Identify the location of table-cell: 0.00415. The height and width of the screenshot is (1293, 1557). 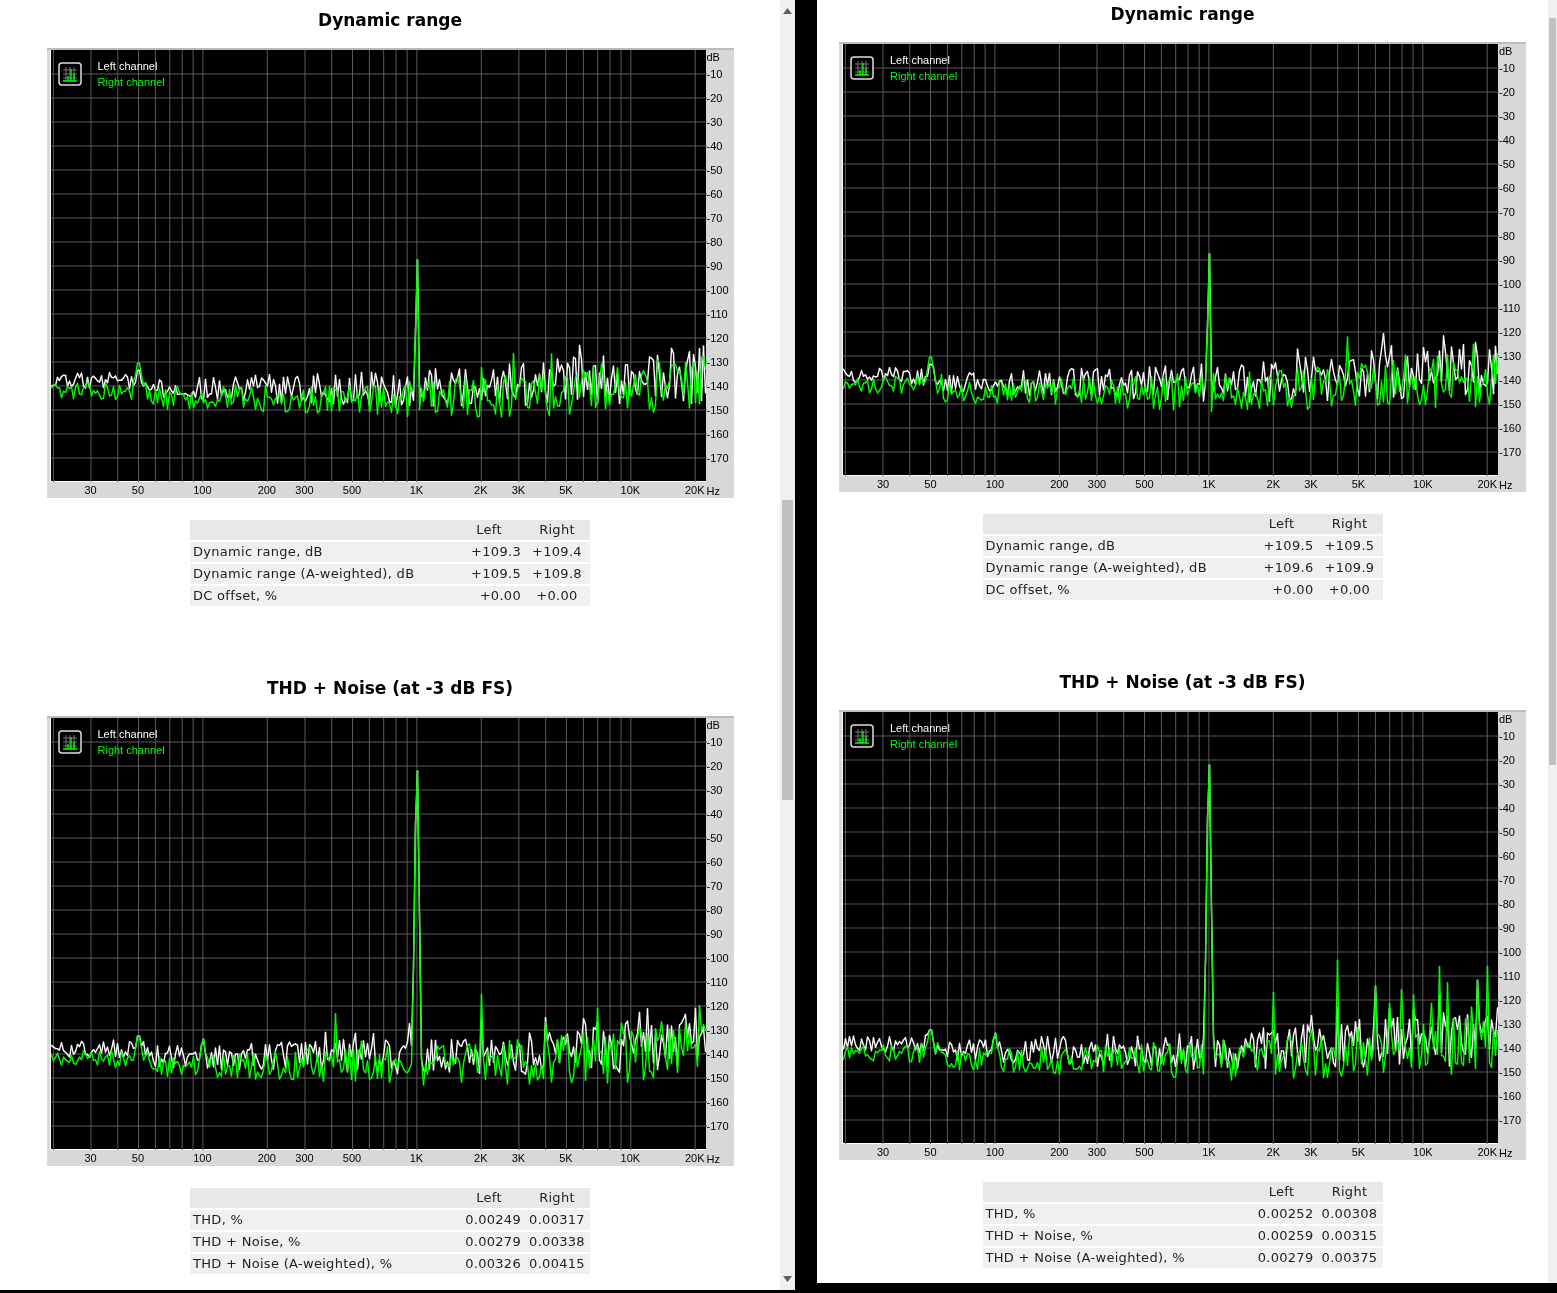
(557, 1264).